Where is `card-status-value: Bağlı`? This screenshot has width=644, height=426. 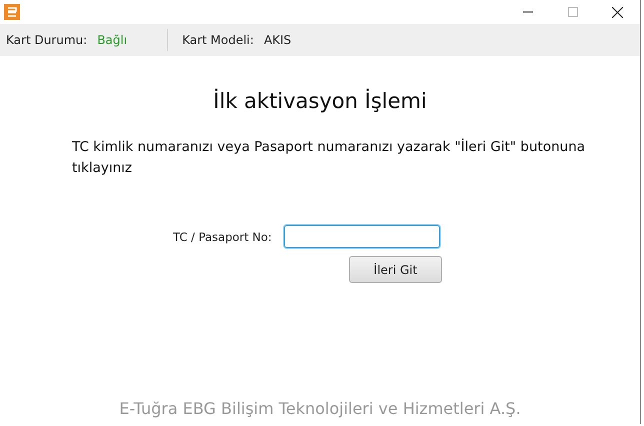
card-status-value: Bağlı is located at coordinates (112, 40).